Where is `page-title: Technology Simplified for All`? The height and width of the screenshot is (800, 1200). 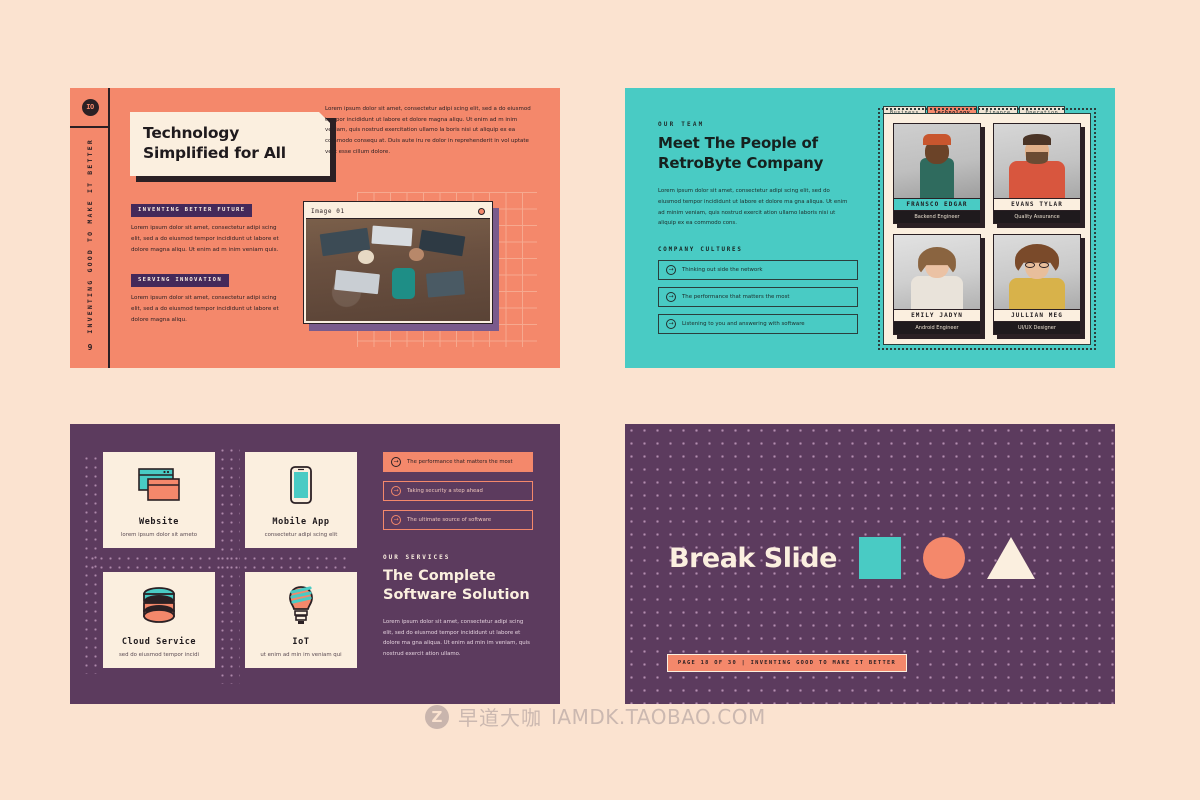
page-title: Technology Simplified for All is located at coordinates (214, 144).